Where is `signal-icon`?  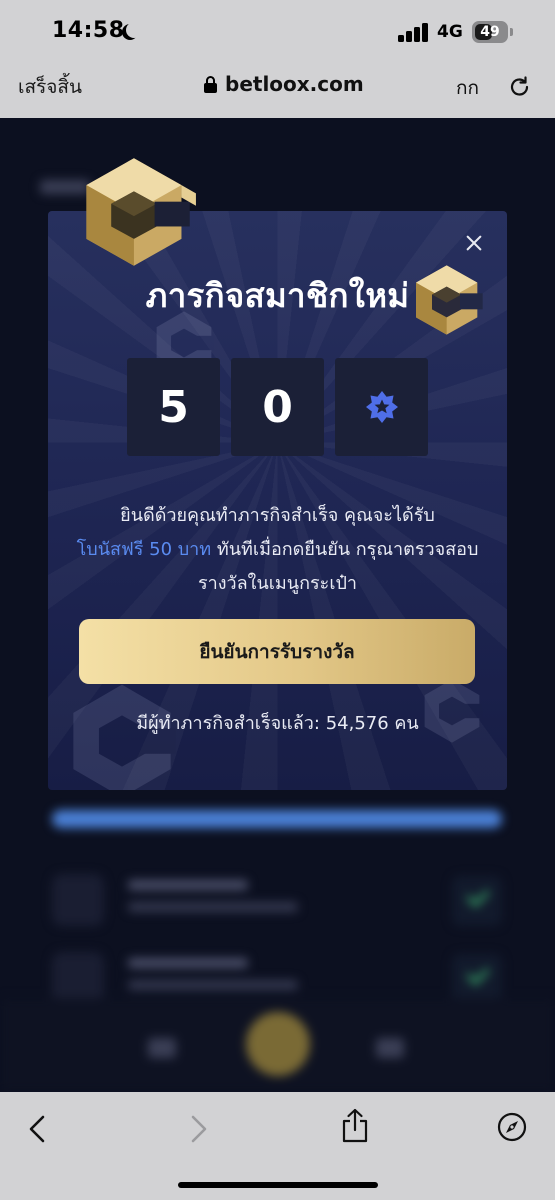 signal-icon is located at coordinates (414, 32).